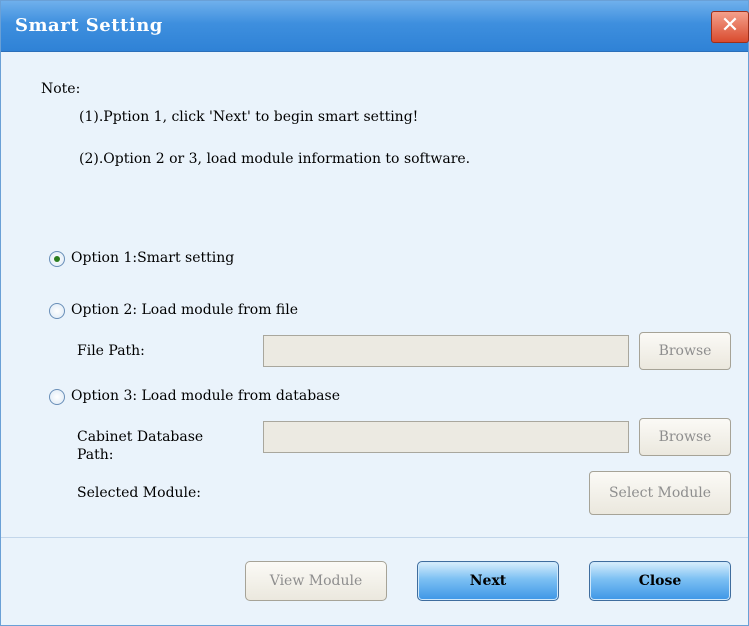  Describe the element at coordinates (316, 581) in the screenshot. I see `view-module-button: View Module` at that location.